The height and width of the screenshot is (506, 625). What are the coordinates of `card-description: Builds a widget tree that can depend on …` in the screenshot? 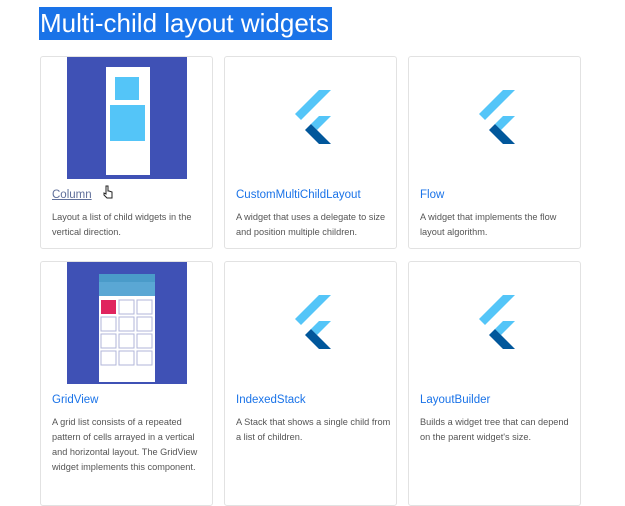 It's located at (494, 429).